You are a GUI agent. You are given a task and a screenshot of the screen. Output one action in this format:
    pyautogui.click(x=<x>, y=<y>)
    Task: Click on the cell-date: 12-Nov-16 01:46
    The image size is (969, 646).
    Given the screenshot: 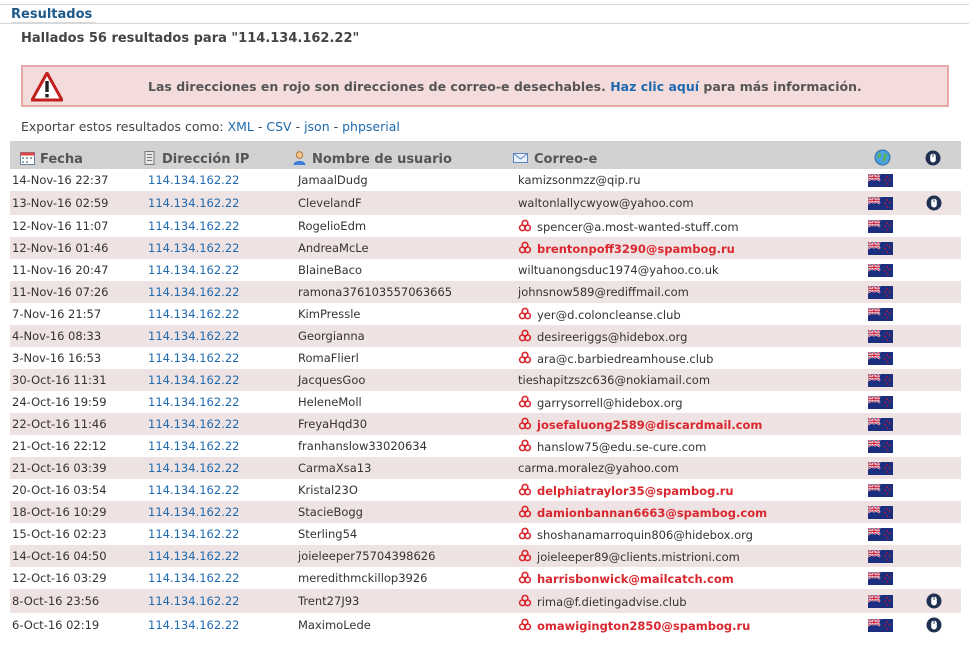 What is the action you would take?
    pyautogui.click(x=60, y=248)
    